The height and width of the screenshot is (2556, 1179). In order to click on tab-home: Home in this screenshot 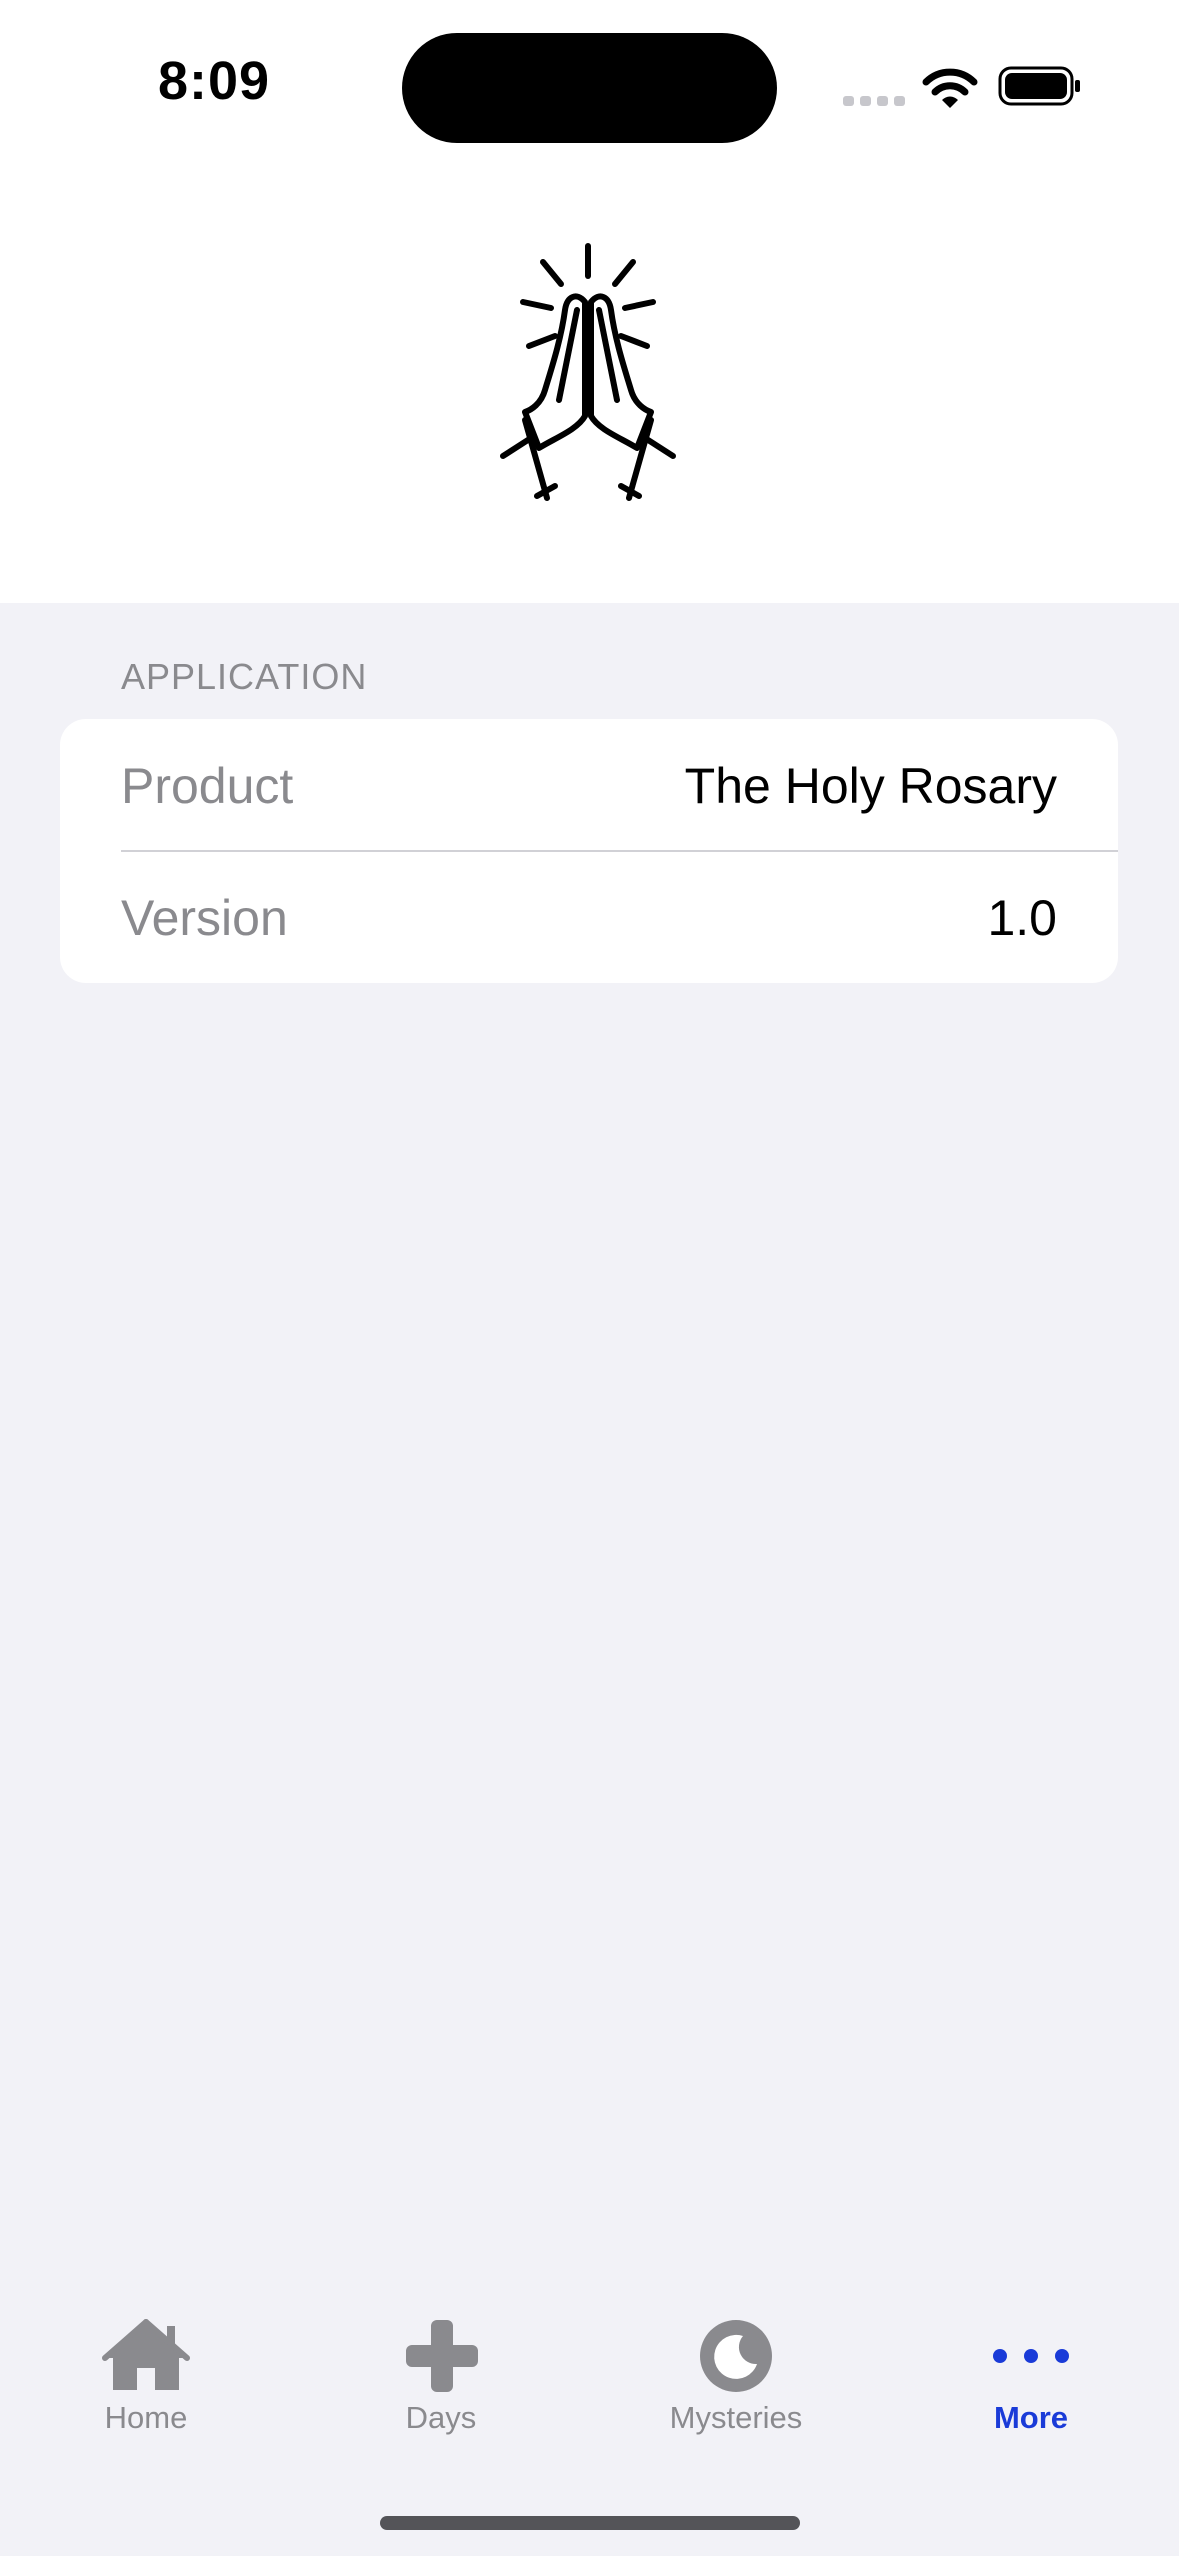, I will do `click(146, 2388)`.